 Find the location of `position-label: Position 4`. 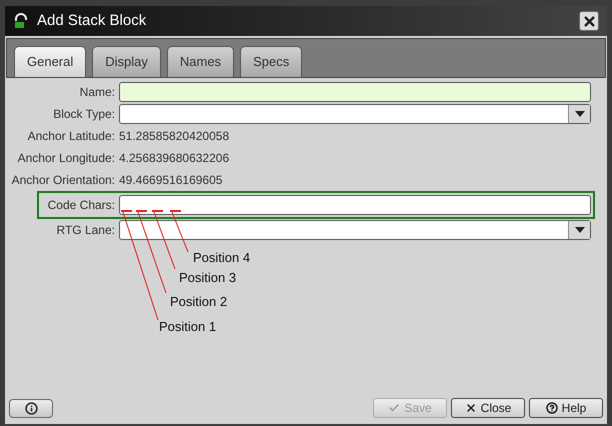

position-label: Position 4 is located at coordinates (221, 258).